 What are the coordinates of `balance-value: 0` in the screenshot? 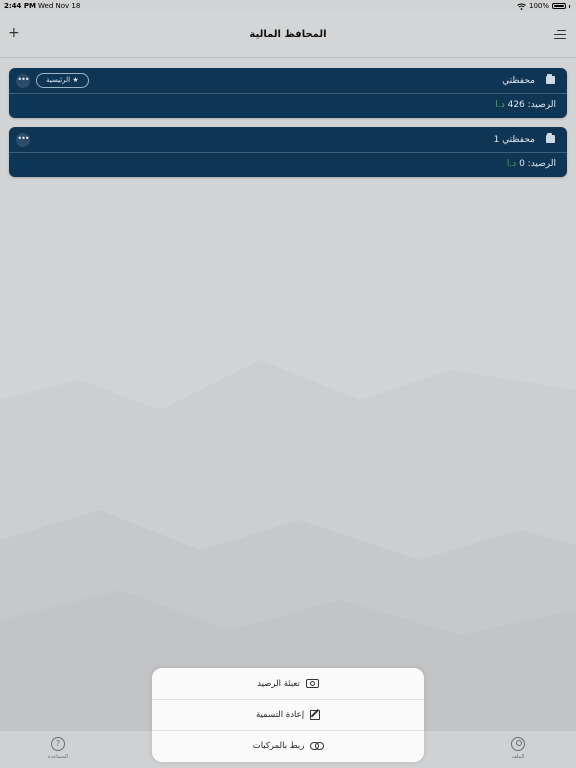 It's located at (522, 164).